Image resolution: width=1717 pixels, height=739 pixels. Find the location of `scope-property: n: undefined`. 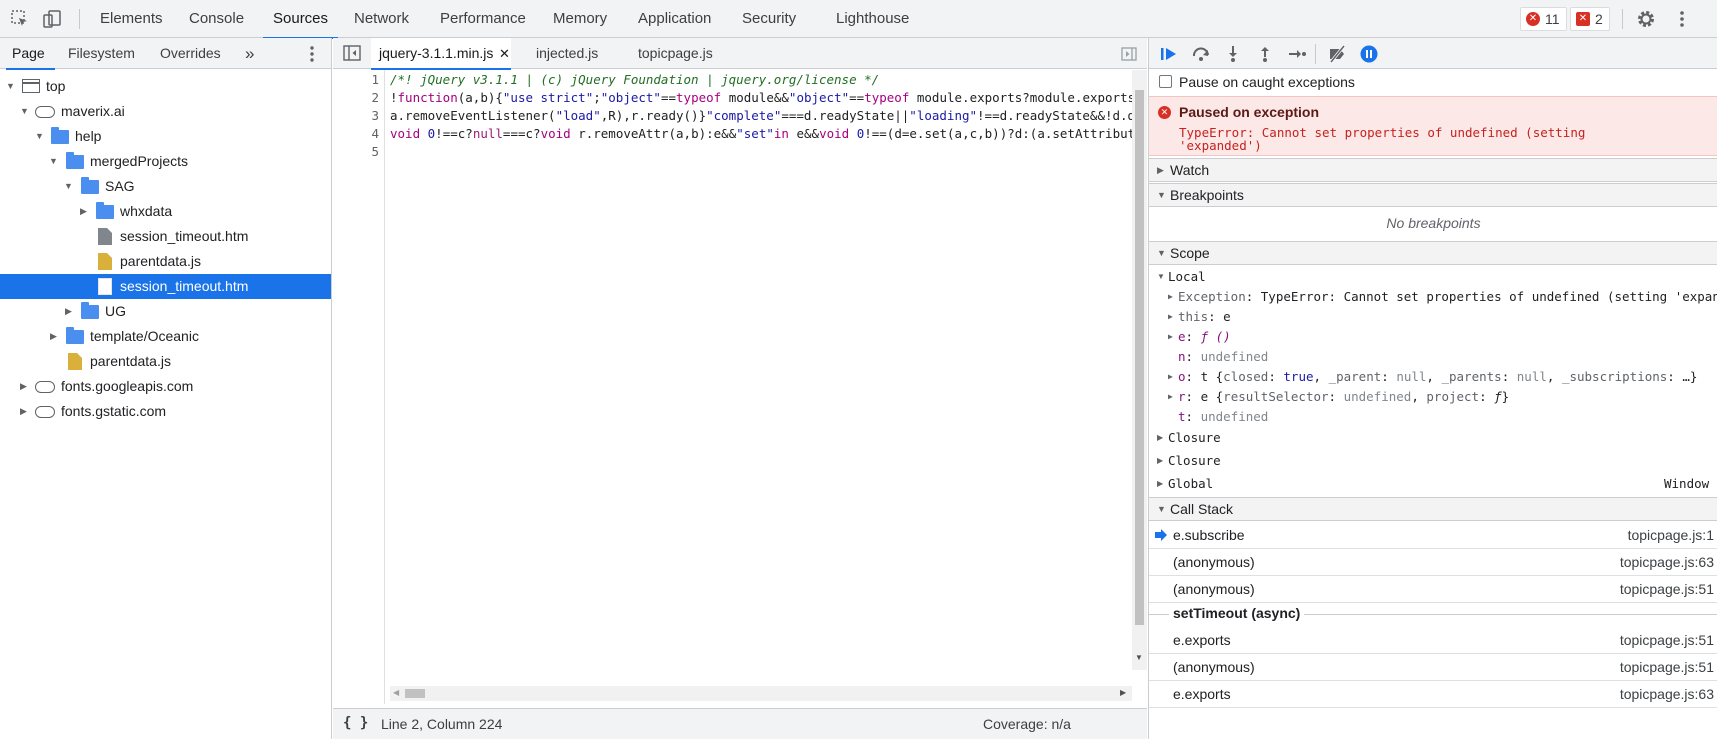

scope-property: n: undefined is located at coordinates (1433, 357).